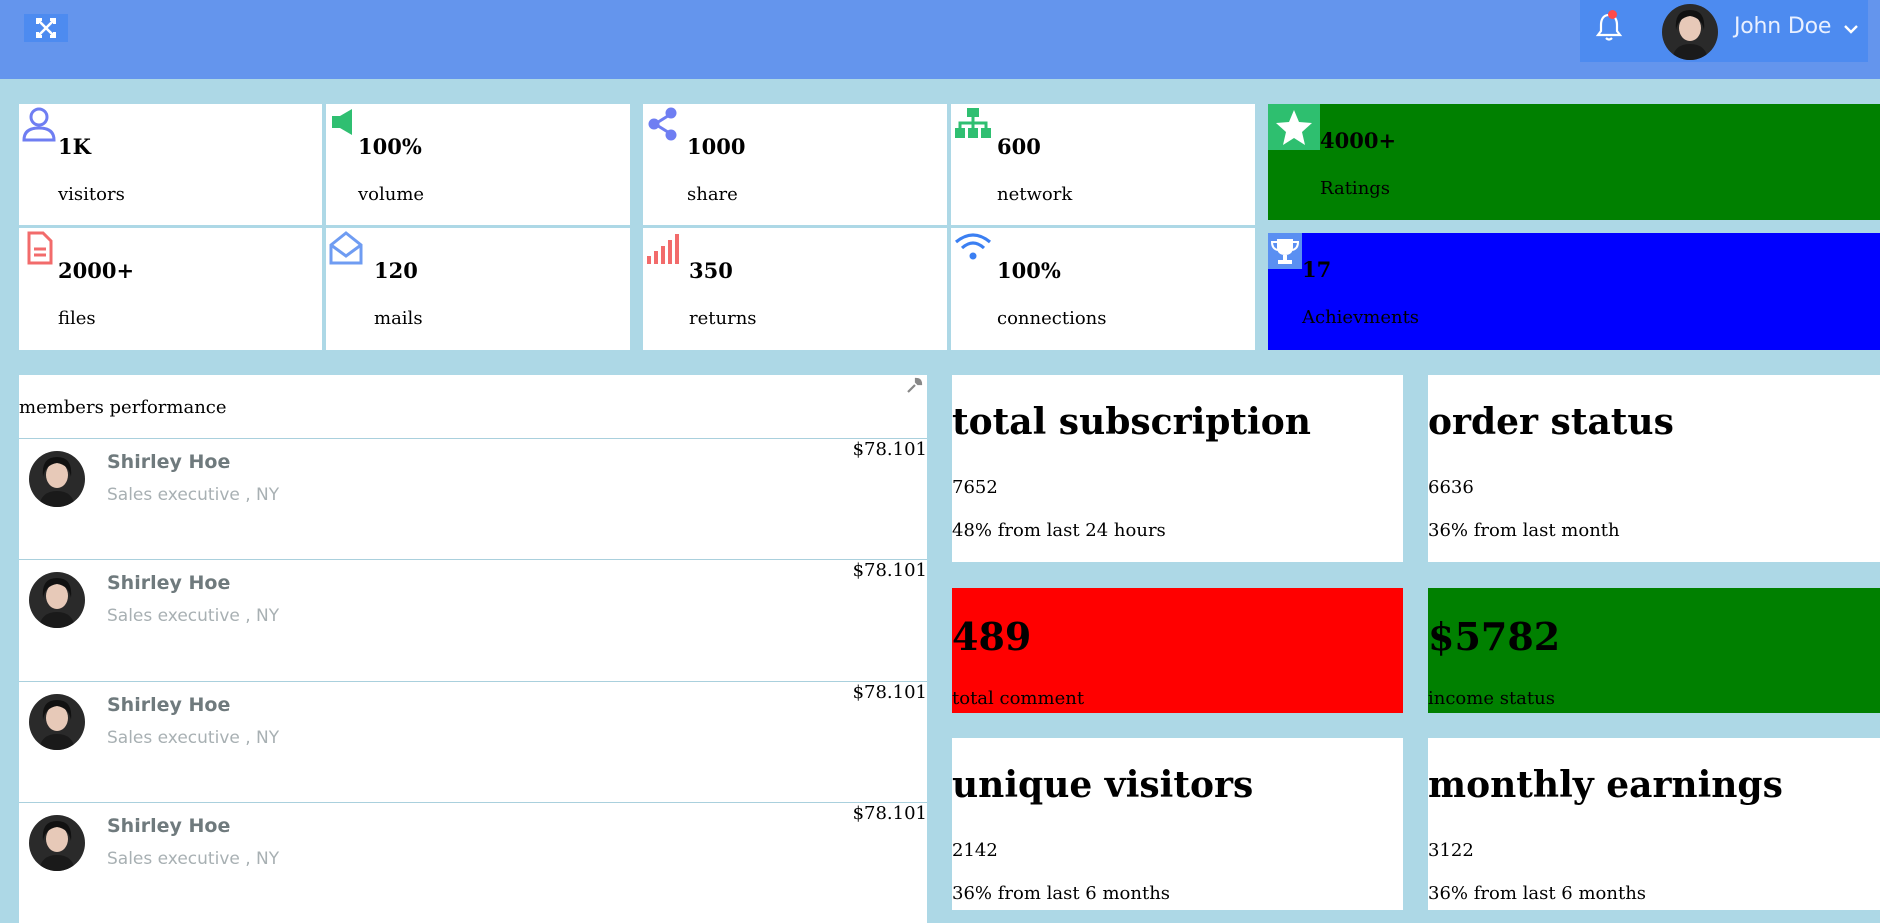 Image resolution: width=1880 pixels, height=923 pixels. Describe the element at coordinates (940, 39) in the screenshot. I see `top-navbar: John Doe` at that location.